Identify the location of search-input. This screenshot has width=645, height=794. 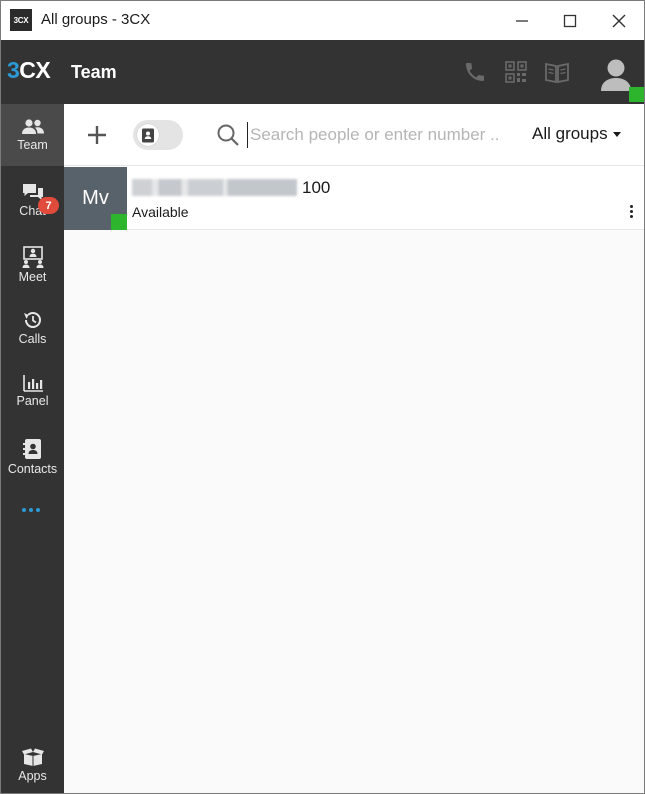
(383, 135).